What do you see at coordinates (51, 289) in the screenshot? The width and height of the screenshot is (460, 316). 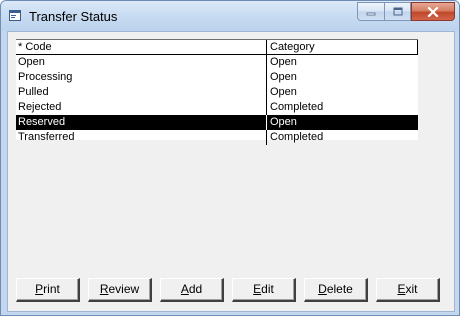 I see `button-label-rest: rint` at bounding box center [51, 289].